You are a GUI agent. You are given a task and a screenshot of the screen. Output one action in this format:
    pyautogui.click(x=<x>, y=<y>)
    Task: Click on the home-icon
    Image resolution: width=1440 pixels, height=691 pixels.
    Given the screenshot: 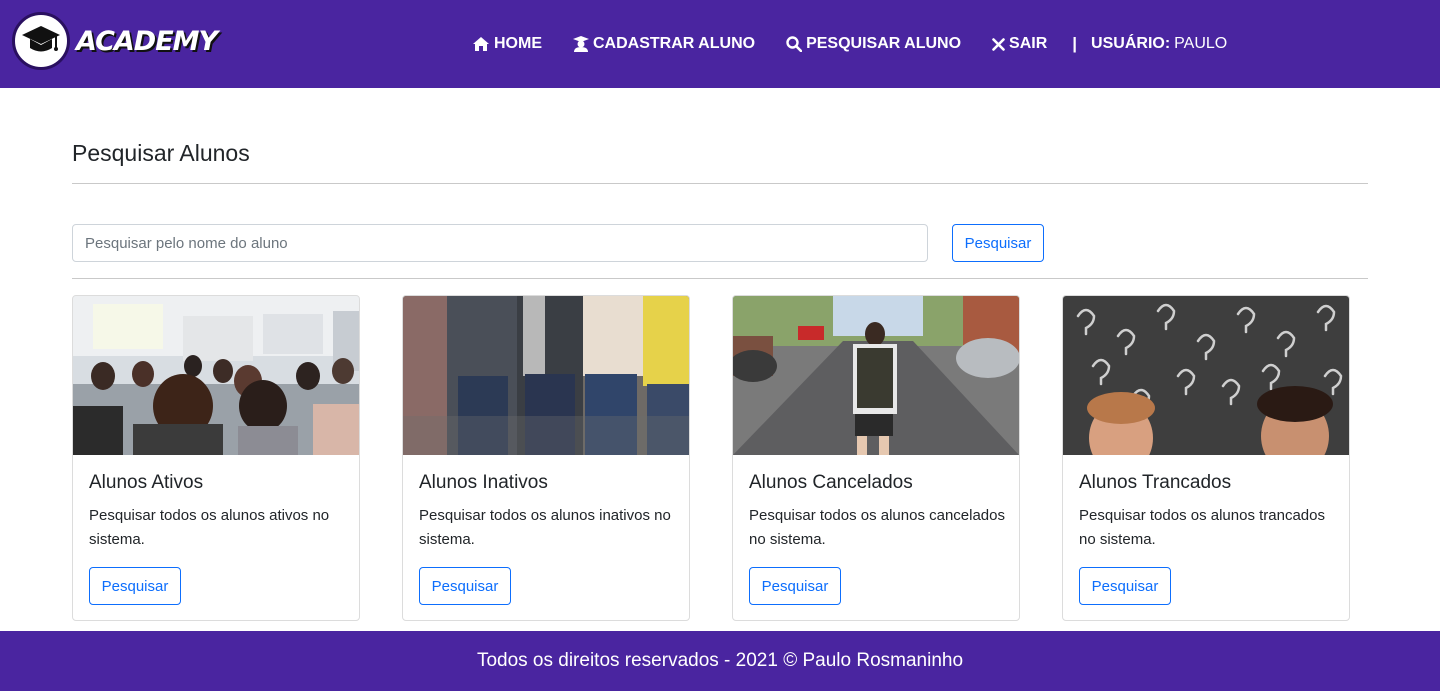 What is the action you would take?
    pyautogui.click(x=481, y=44)
    